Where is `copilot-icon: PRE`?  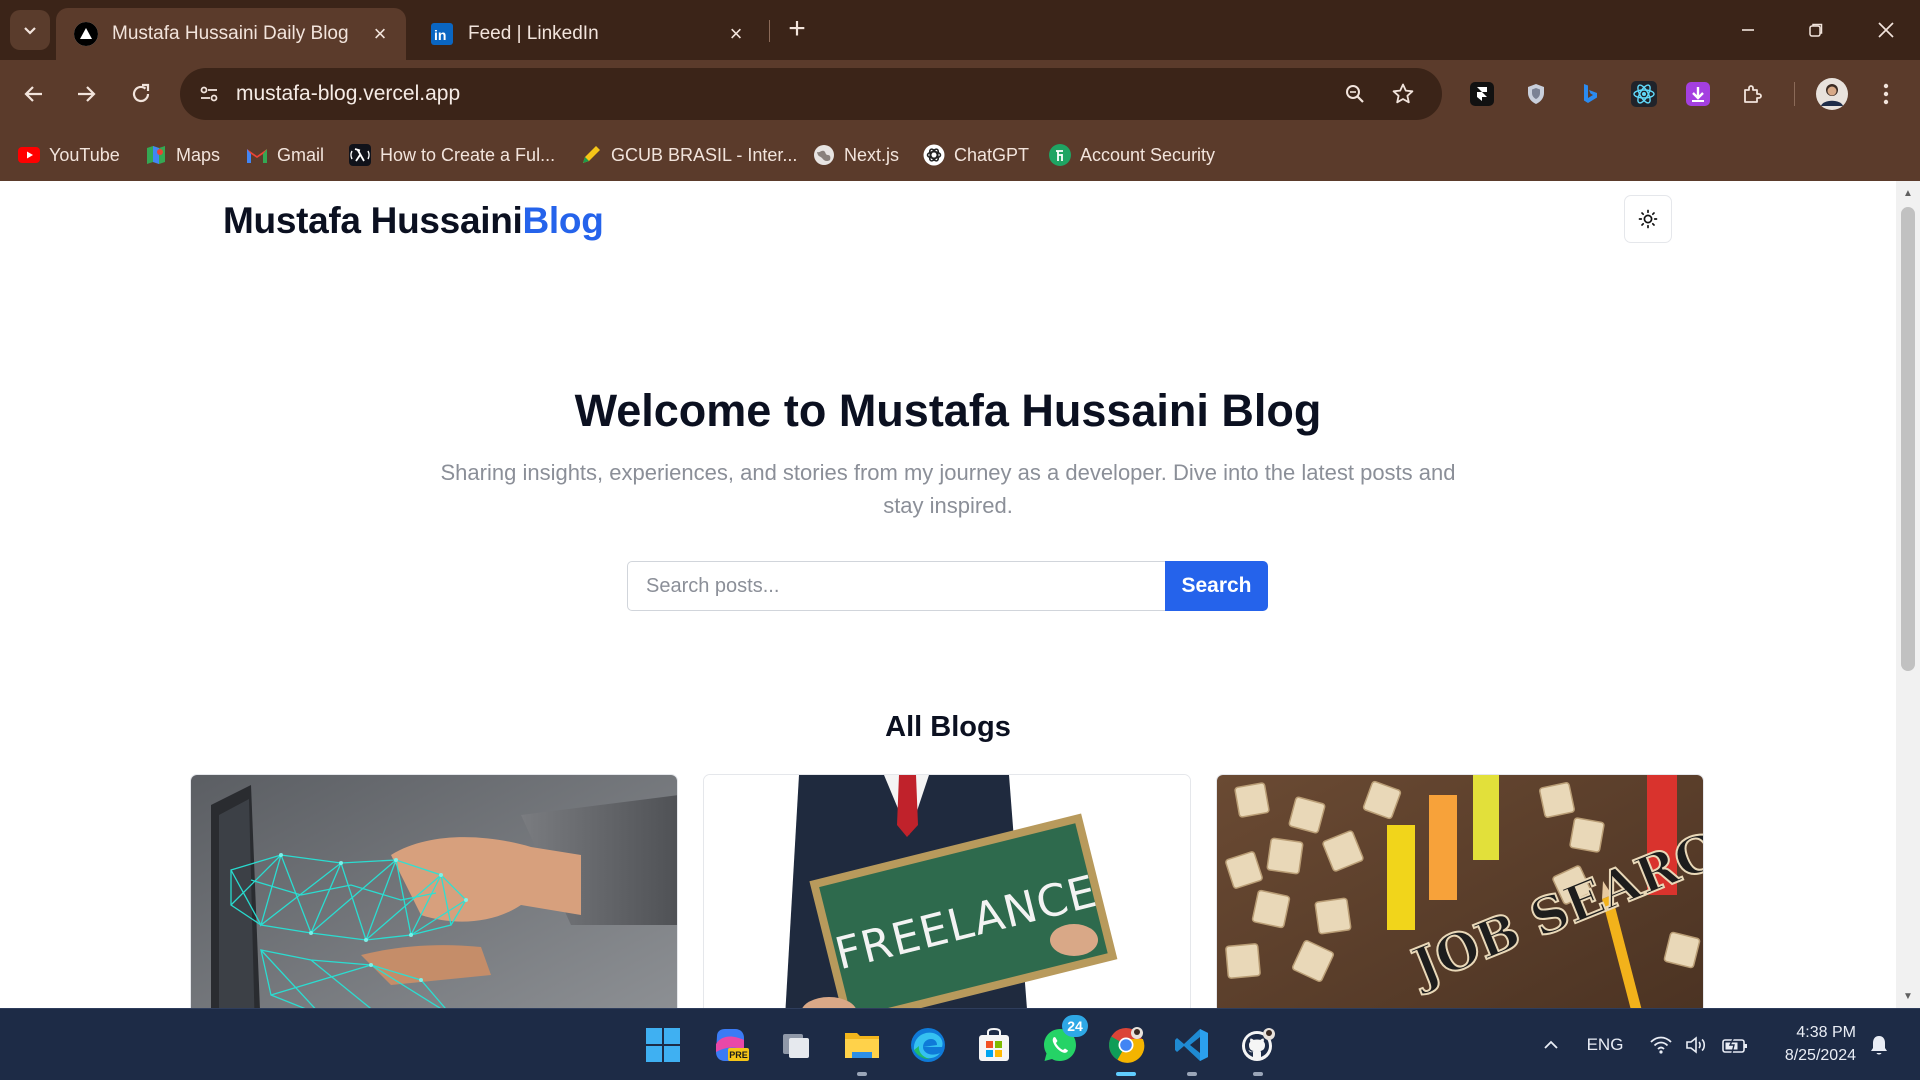
copilot-icon: PRE is located at coordinates (732, 1045).